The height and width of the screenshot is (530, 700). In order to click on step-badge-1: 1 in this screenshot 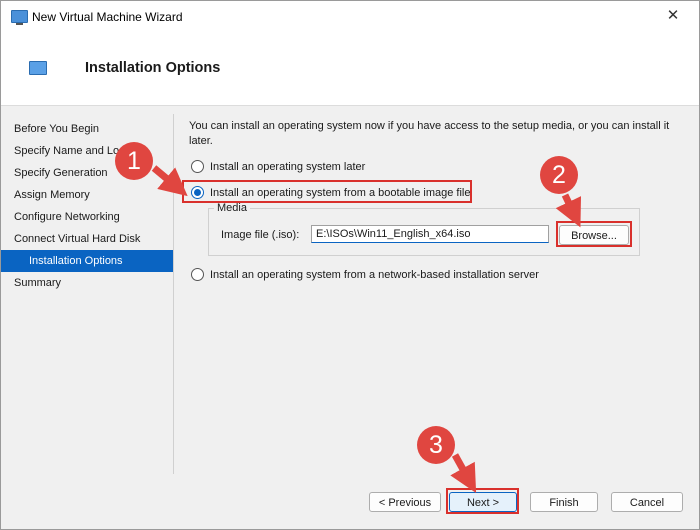, I will do `click(134, 161)`.